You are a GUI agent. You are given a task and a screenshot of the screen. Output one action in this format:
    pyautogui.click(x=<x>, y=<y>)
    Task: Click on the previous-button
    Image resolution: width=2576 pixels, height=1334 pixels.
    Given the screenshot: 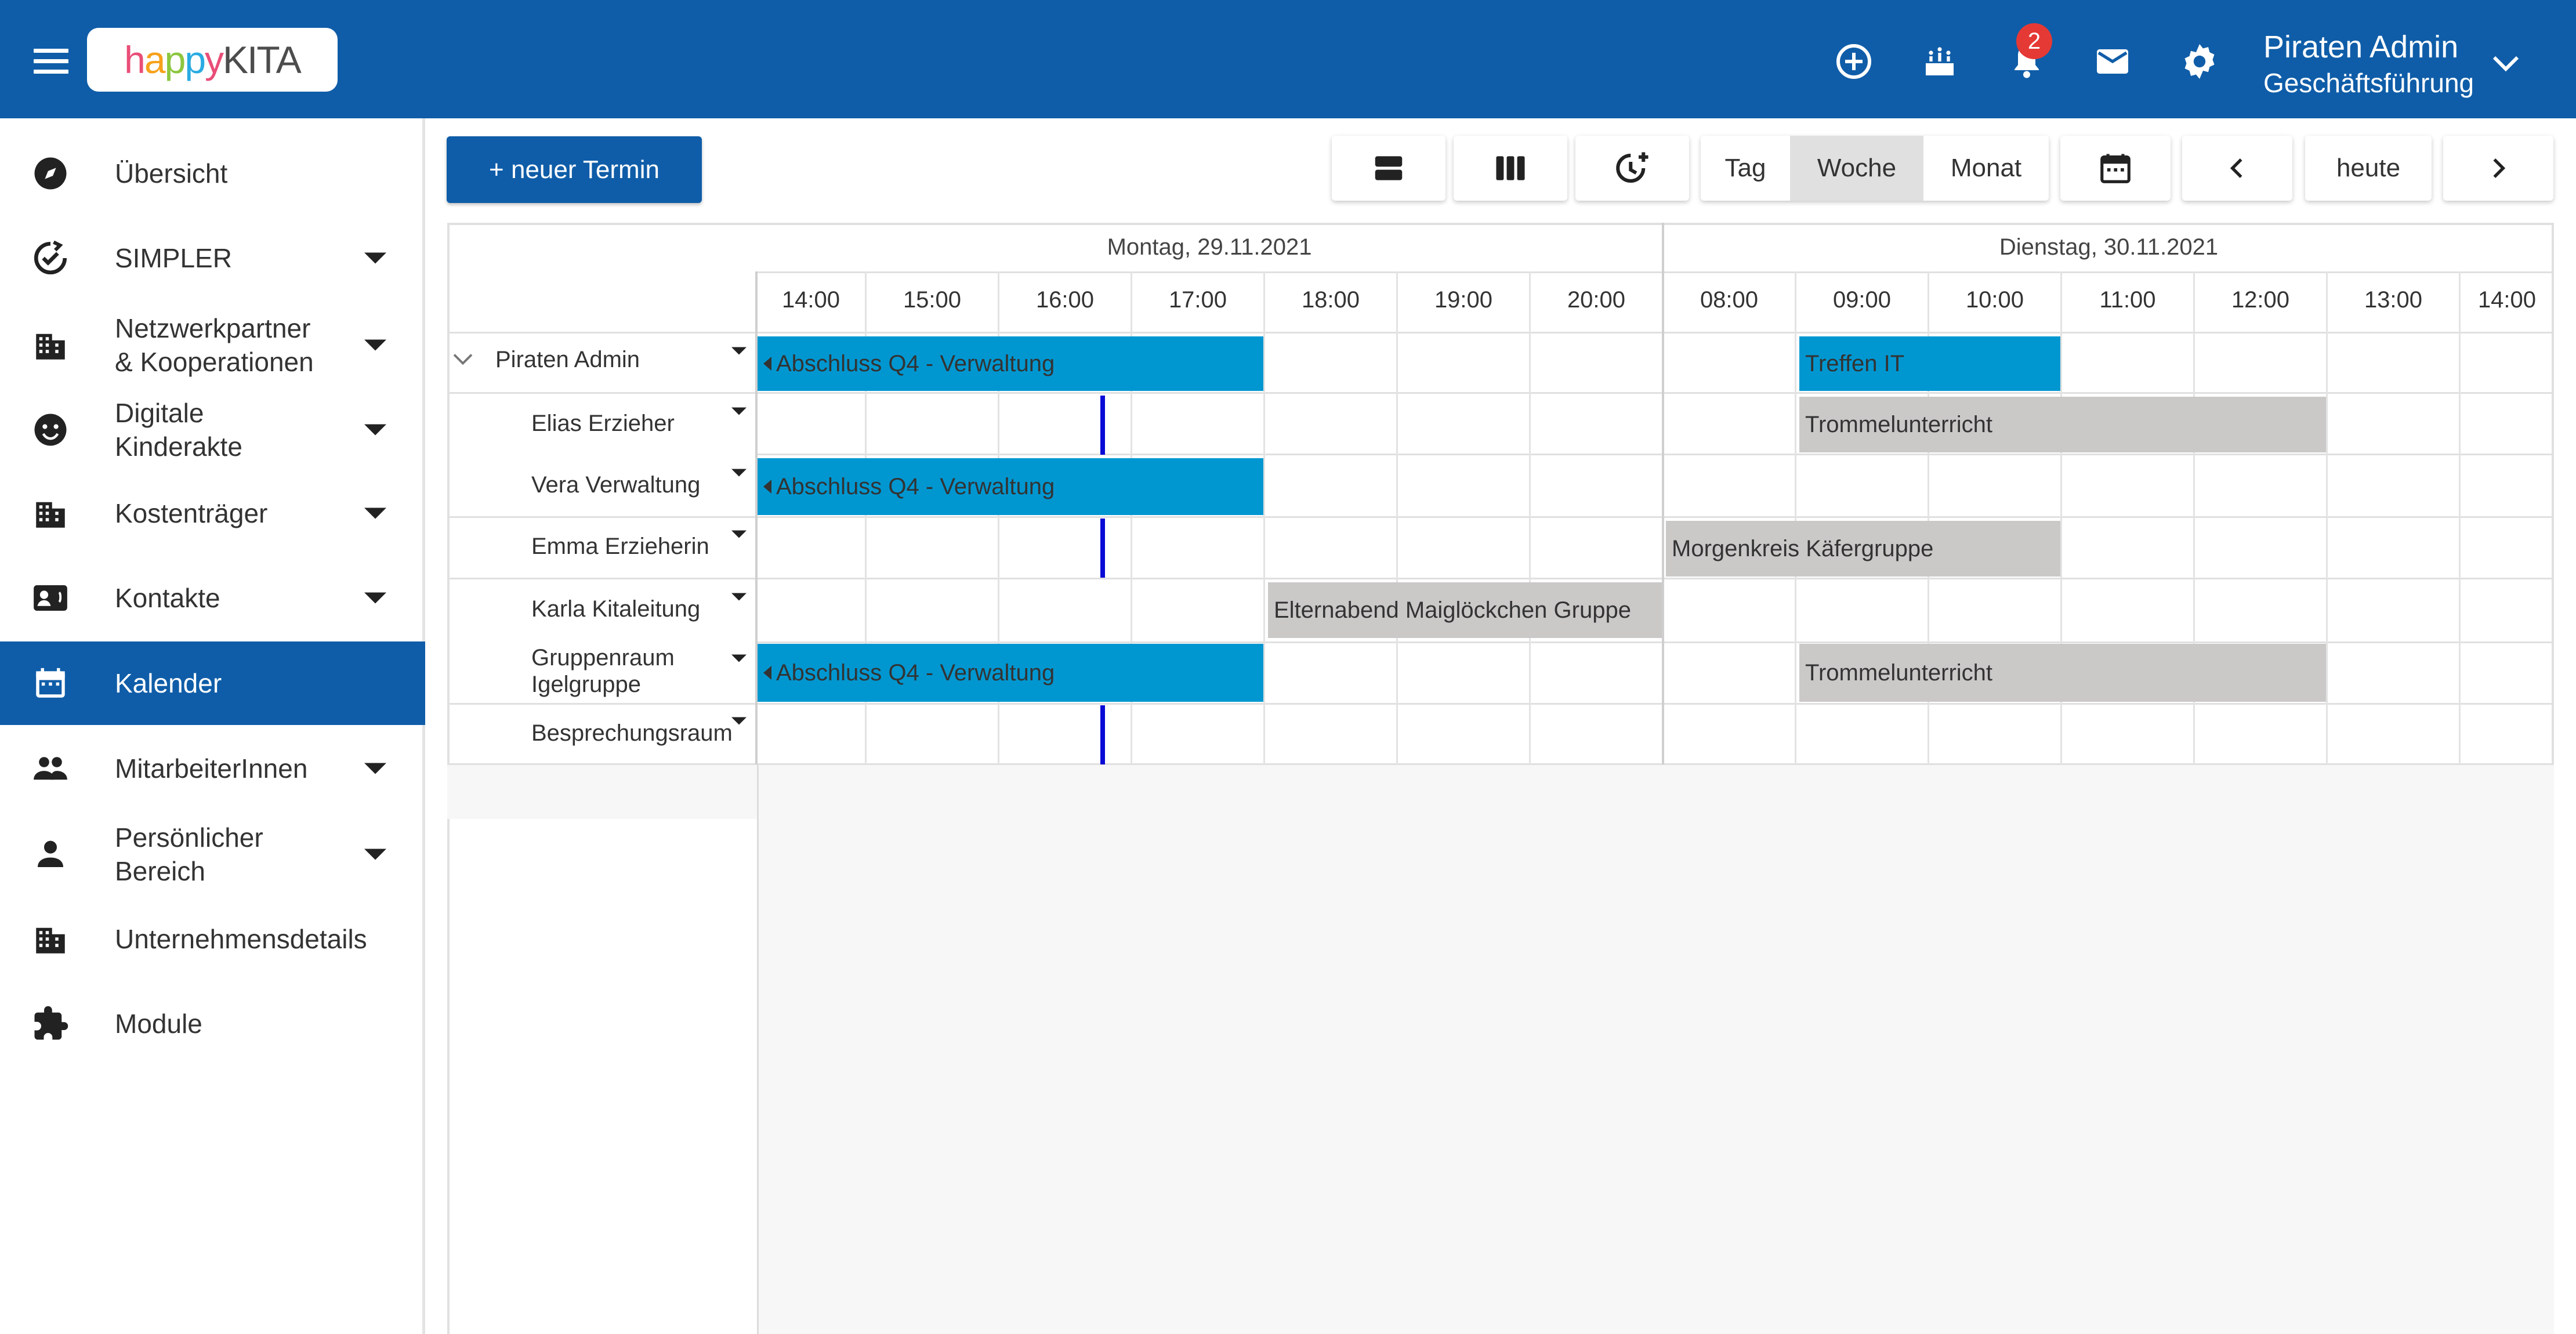 What is the action you would take?
    pyautogui.click(x=2237, y=168)
    